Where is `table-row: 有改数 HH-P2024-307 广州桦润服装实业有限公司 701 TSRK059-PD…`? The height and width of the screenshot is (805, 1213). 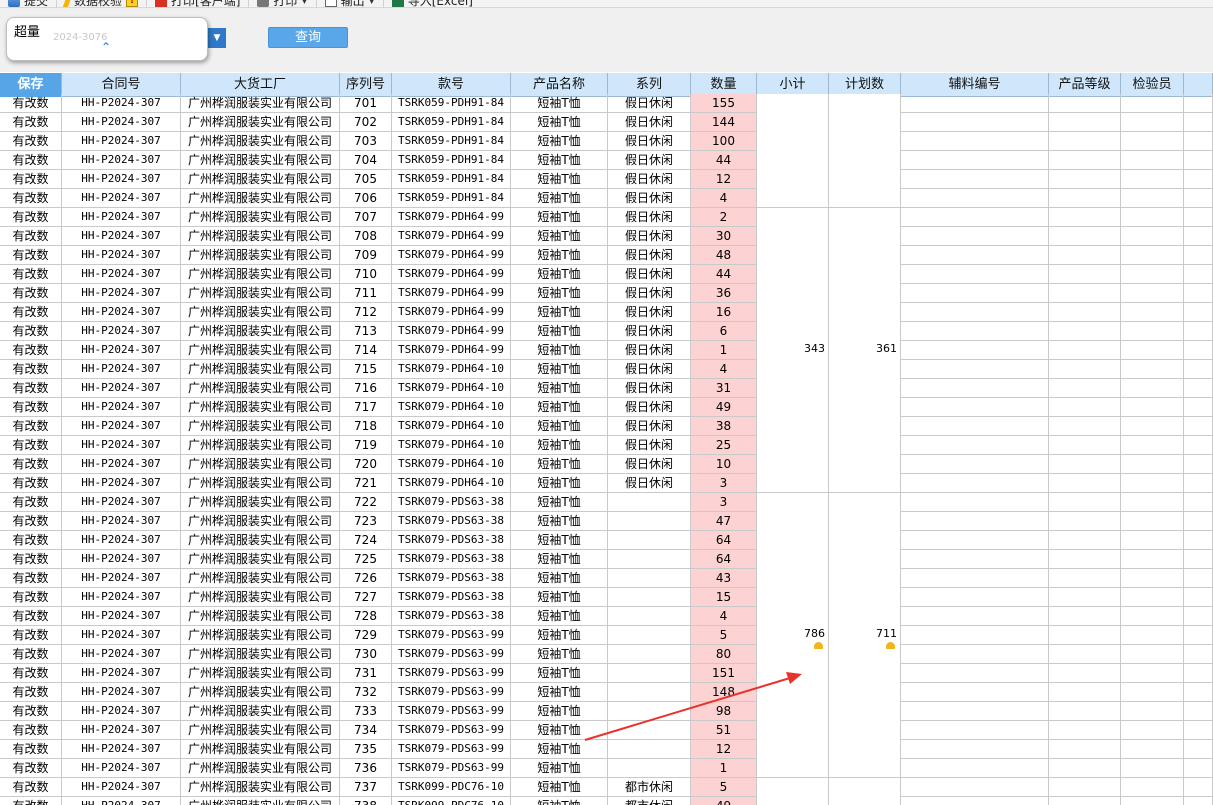 table-row: 有改数 HH-P2024-307 广州桦润服装实业有限公司 701 TSRK059-PD… is located at coordinates (606, 103).